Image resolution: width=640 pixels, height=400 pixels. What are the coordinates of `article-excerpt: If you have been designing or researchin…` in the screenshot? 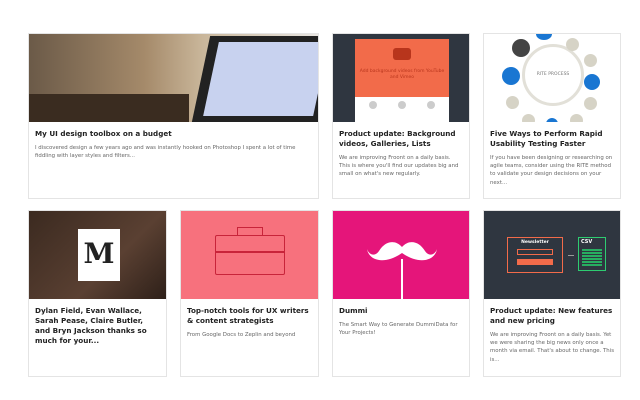 It's located at (551, 170).